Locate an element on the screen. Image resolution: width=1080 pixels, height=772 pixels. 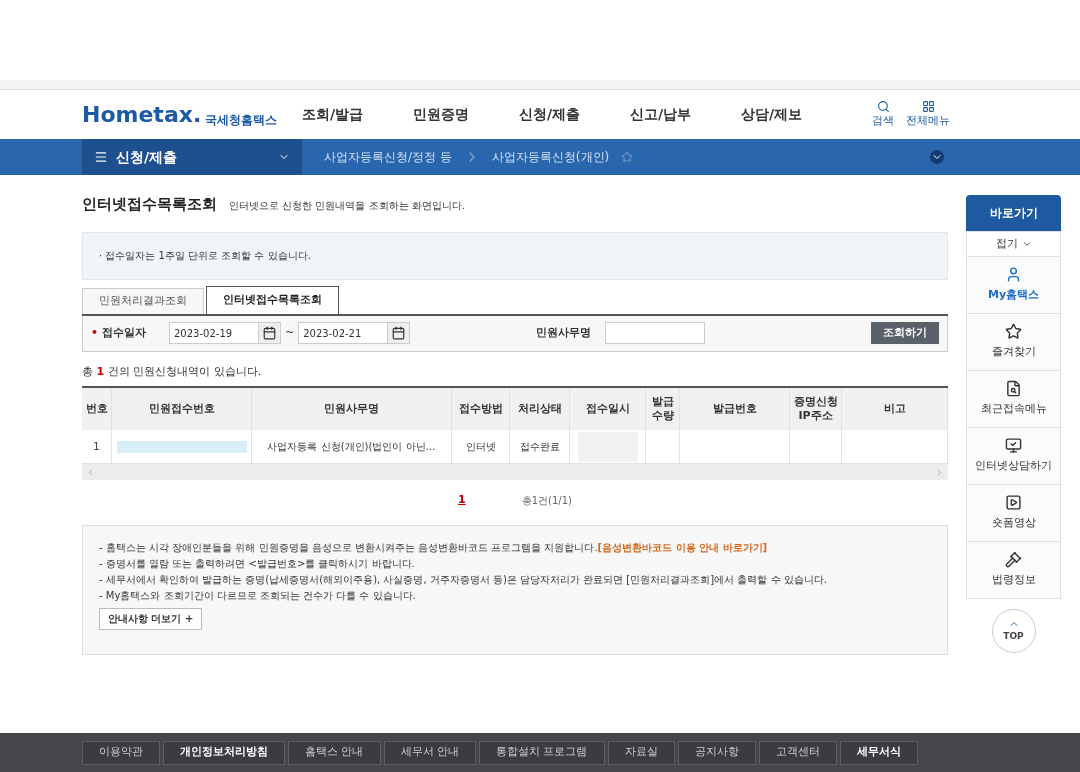
search-button: 조회하기 is located at coordinates (905, 333).